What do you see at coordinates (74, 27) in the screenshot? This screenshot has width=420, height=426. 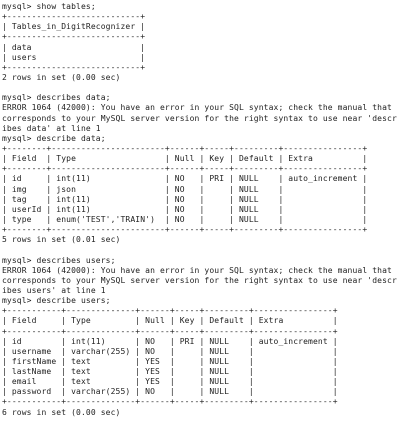 I see `tables-header: | Tables_in_DigitRecognizer |` at bounding box center [74, 27].